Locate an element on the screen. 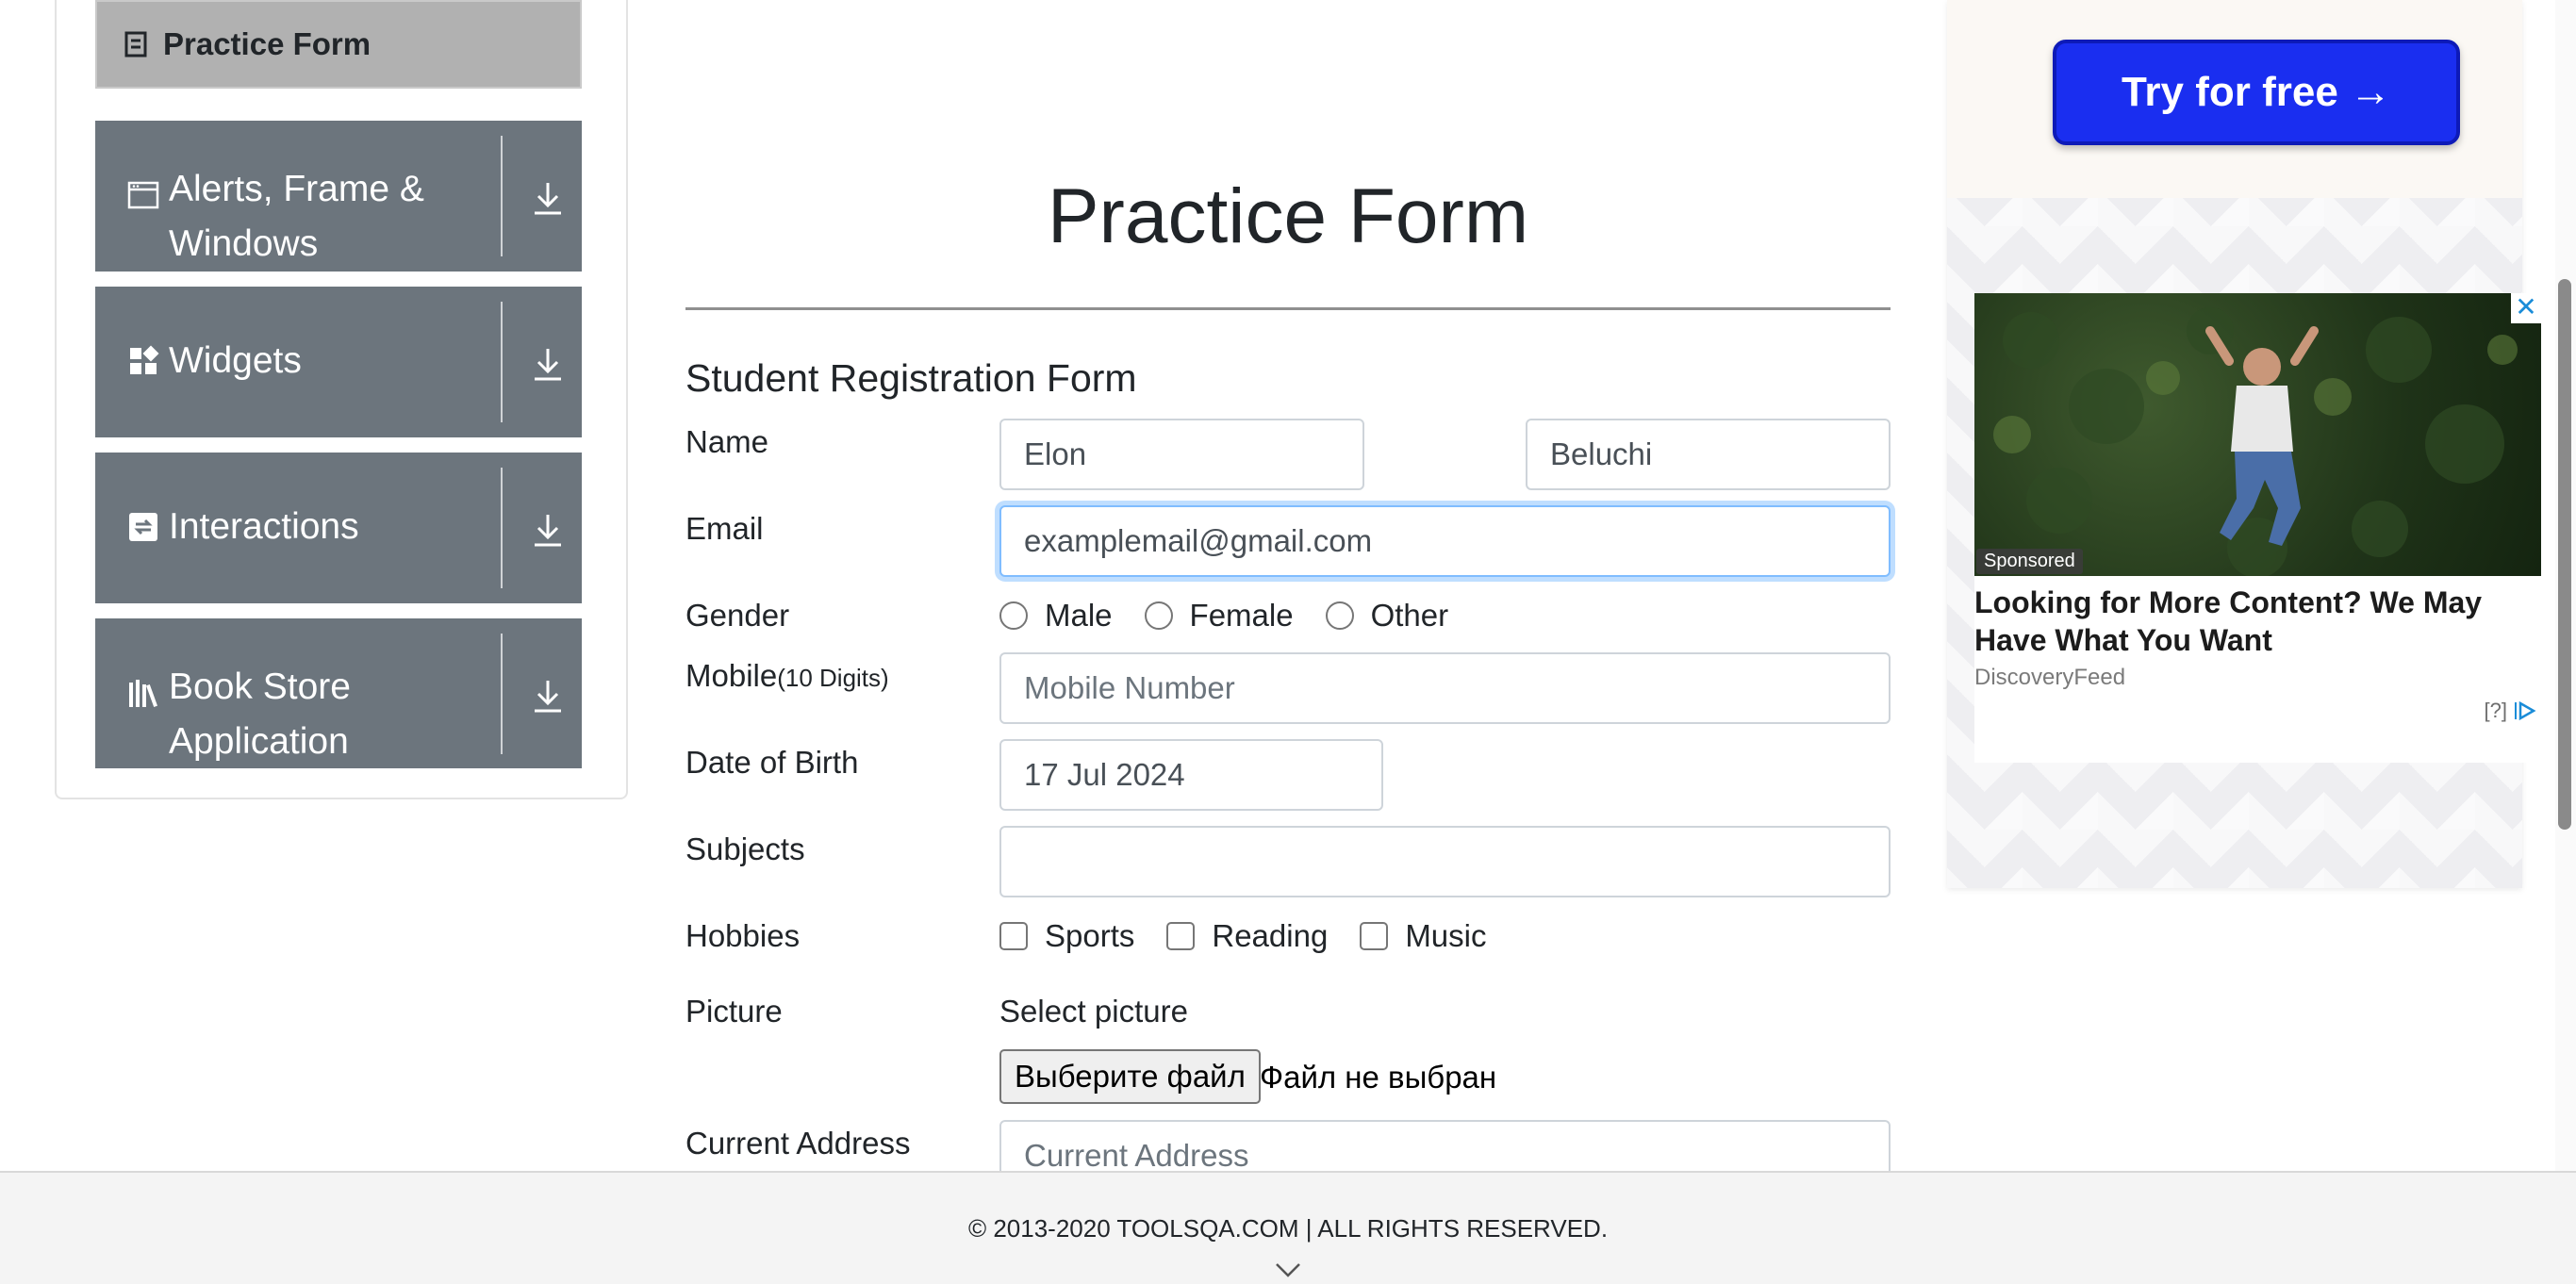 The height and width of the screenshot is (1284, 2576). title-divider is located at coordinates (1288, 308).